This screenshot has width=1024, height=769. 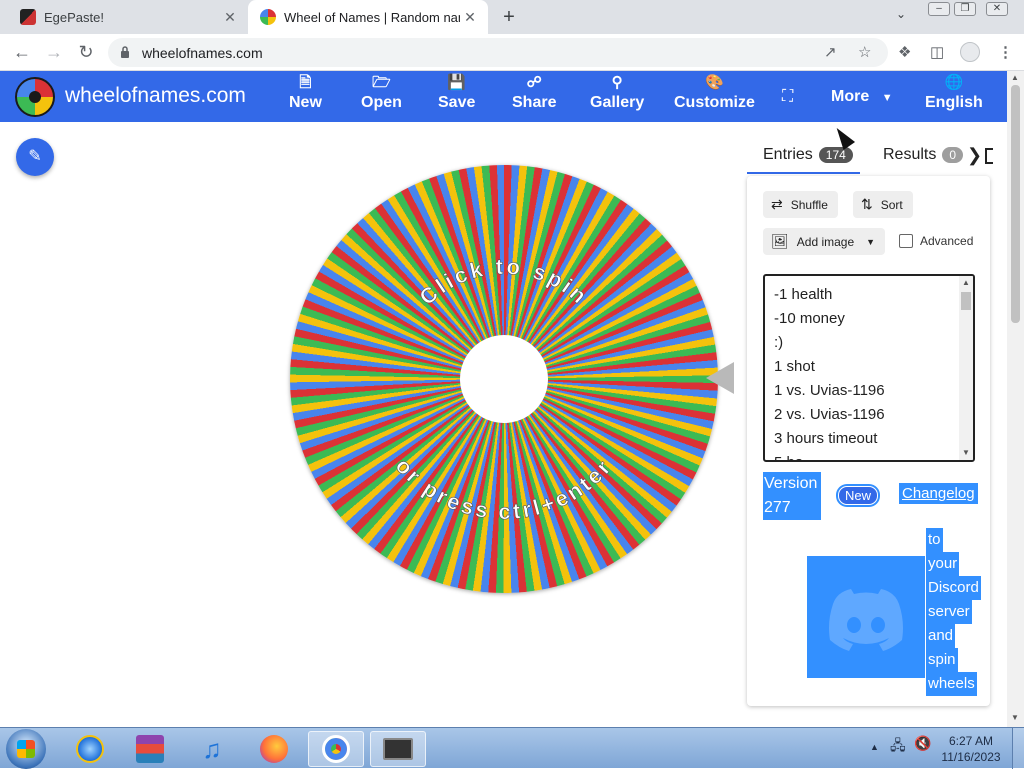 What do you see at coordinates (381, 93) in the screenshot?
I see `nav-open-button: 🗁 Open` at bounding box center [381, 93].